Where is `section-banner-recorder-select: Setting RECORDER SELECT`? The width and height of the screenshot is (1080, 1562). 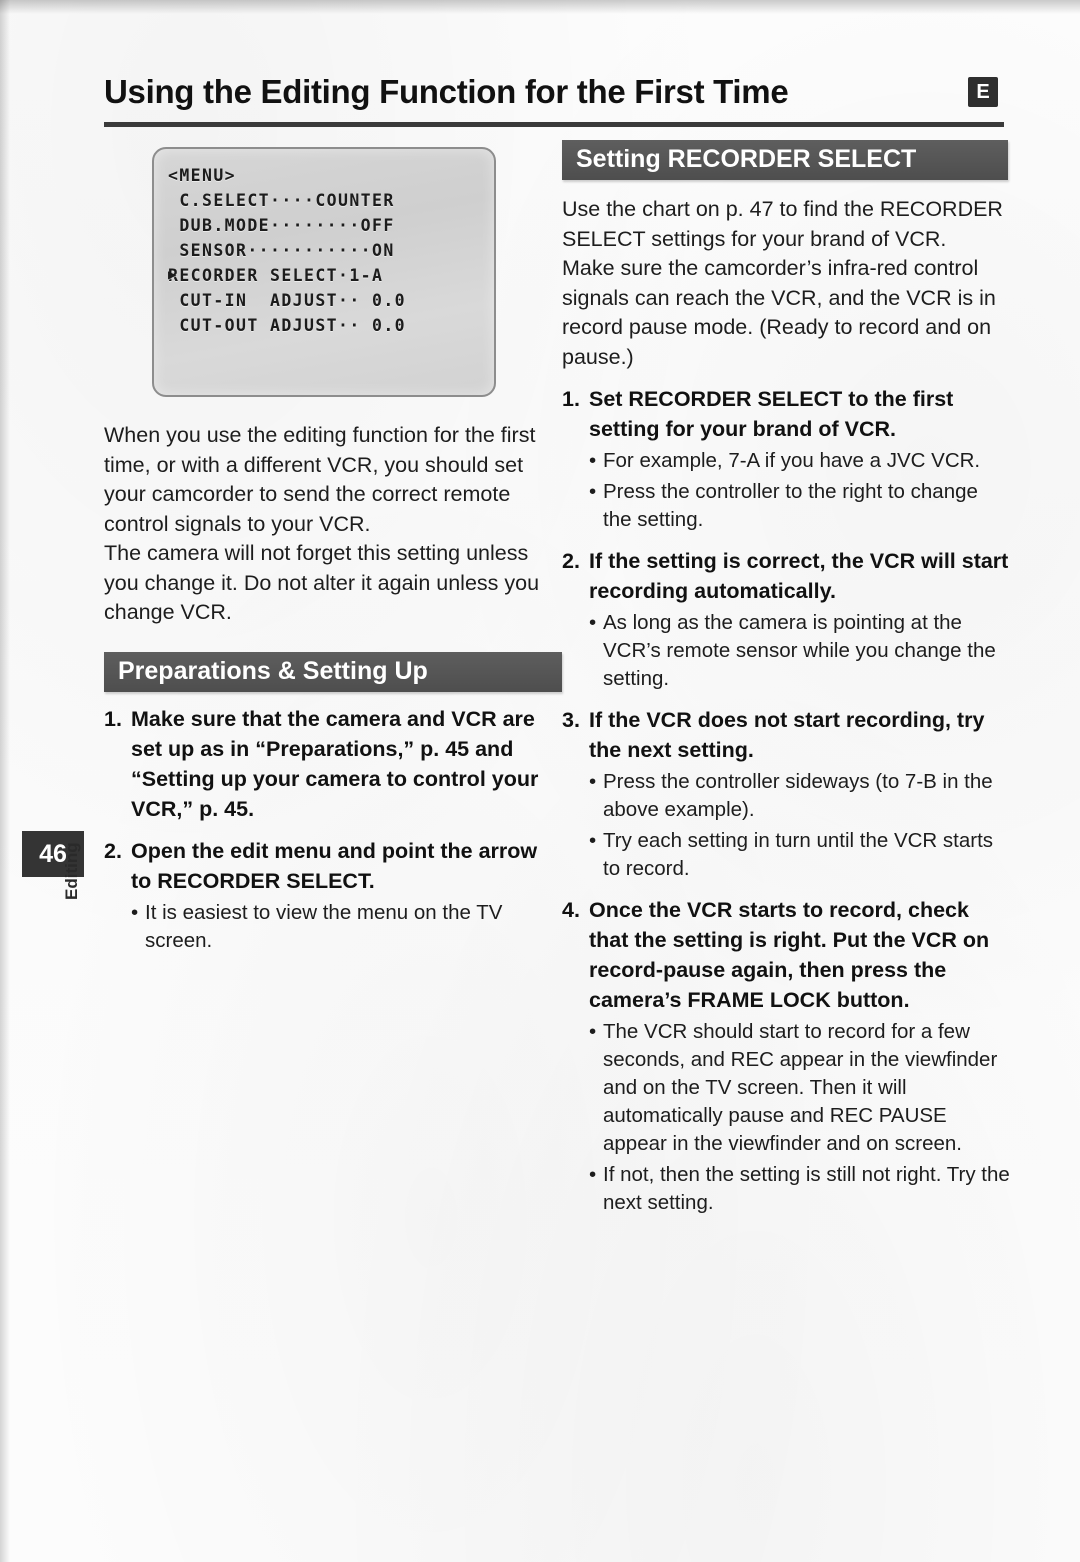
section-banner-recorder-select: Setting RECORDER SELECT is located at coordinates (785, 160).